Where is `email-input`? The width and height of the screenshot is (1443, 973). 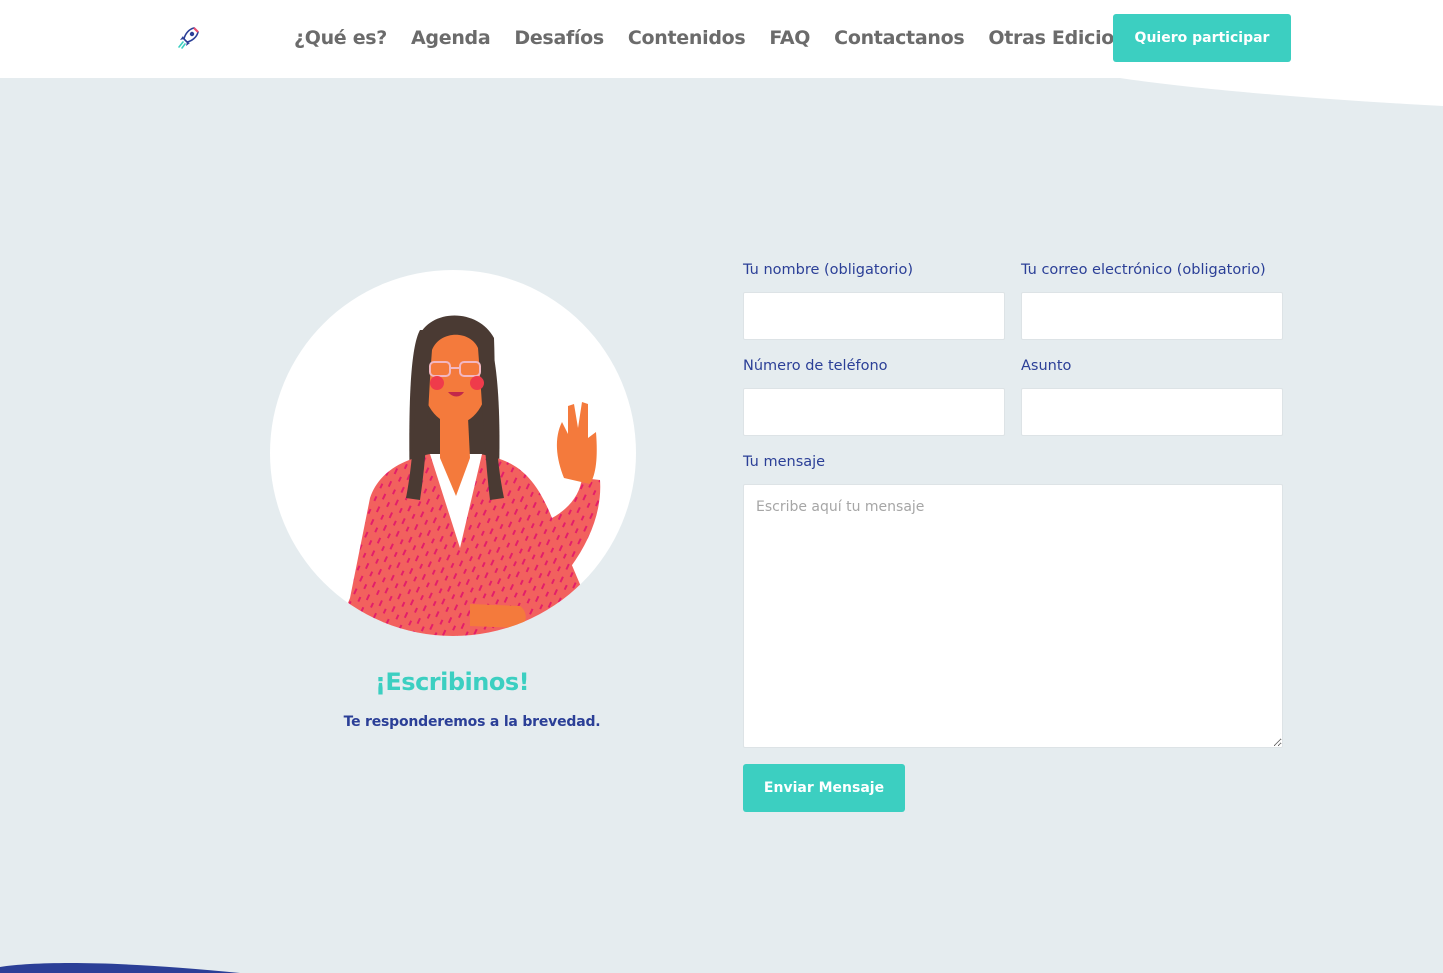
email-input is located at coordinates (1152, 316).